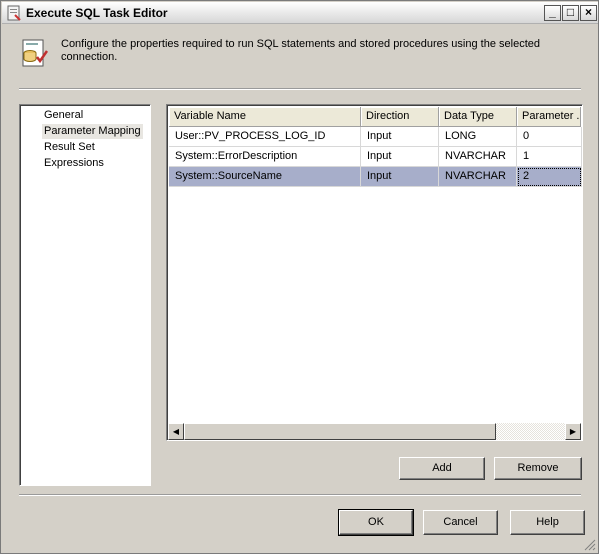 Image resolution: width=599 pixels, height=554 pixels. What do you see at coordinates (340, 431) in the screenshot?
I see `scrollbar-thumb` at bounding box center [340, 431].